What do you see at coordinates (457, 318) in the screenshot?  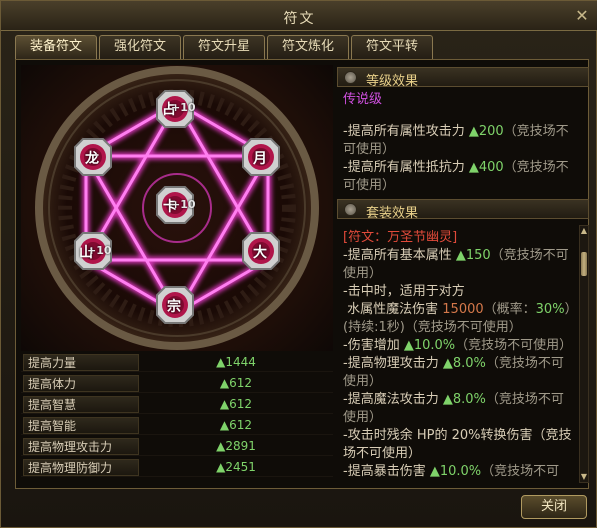 I see `set-effect-line: 水属性魔法伤害 15000（概率：30%）(持续:1秒)（竞技场不可使用）` at bounding box center [457, 318].